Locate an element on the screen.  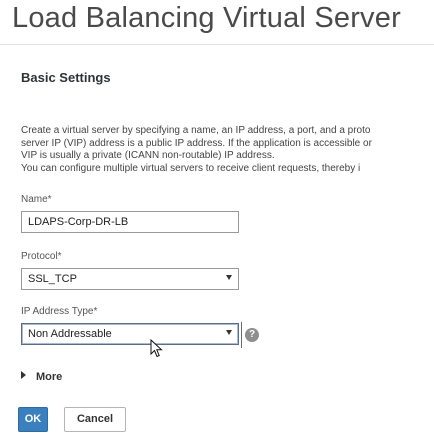
section-heading: Basic Settings is located at coordinates (66, 77).